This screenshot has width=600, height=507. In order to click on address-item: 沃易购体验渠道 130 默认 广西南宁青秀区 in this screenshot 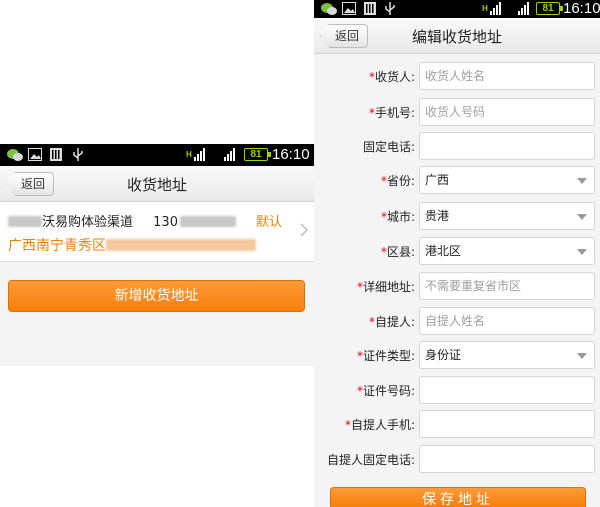, I will do `click(157, 232)`.